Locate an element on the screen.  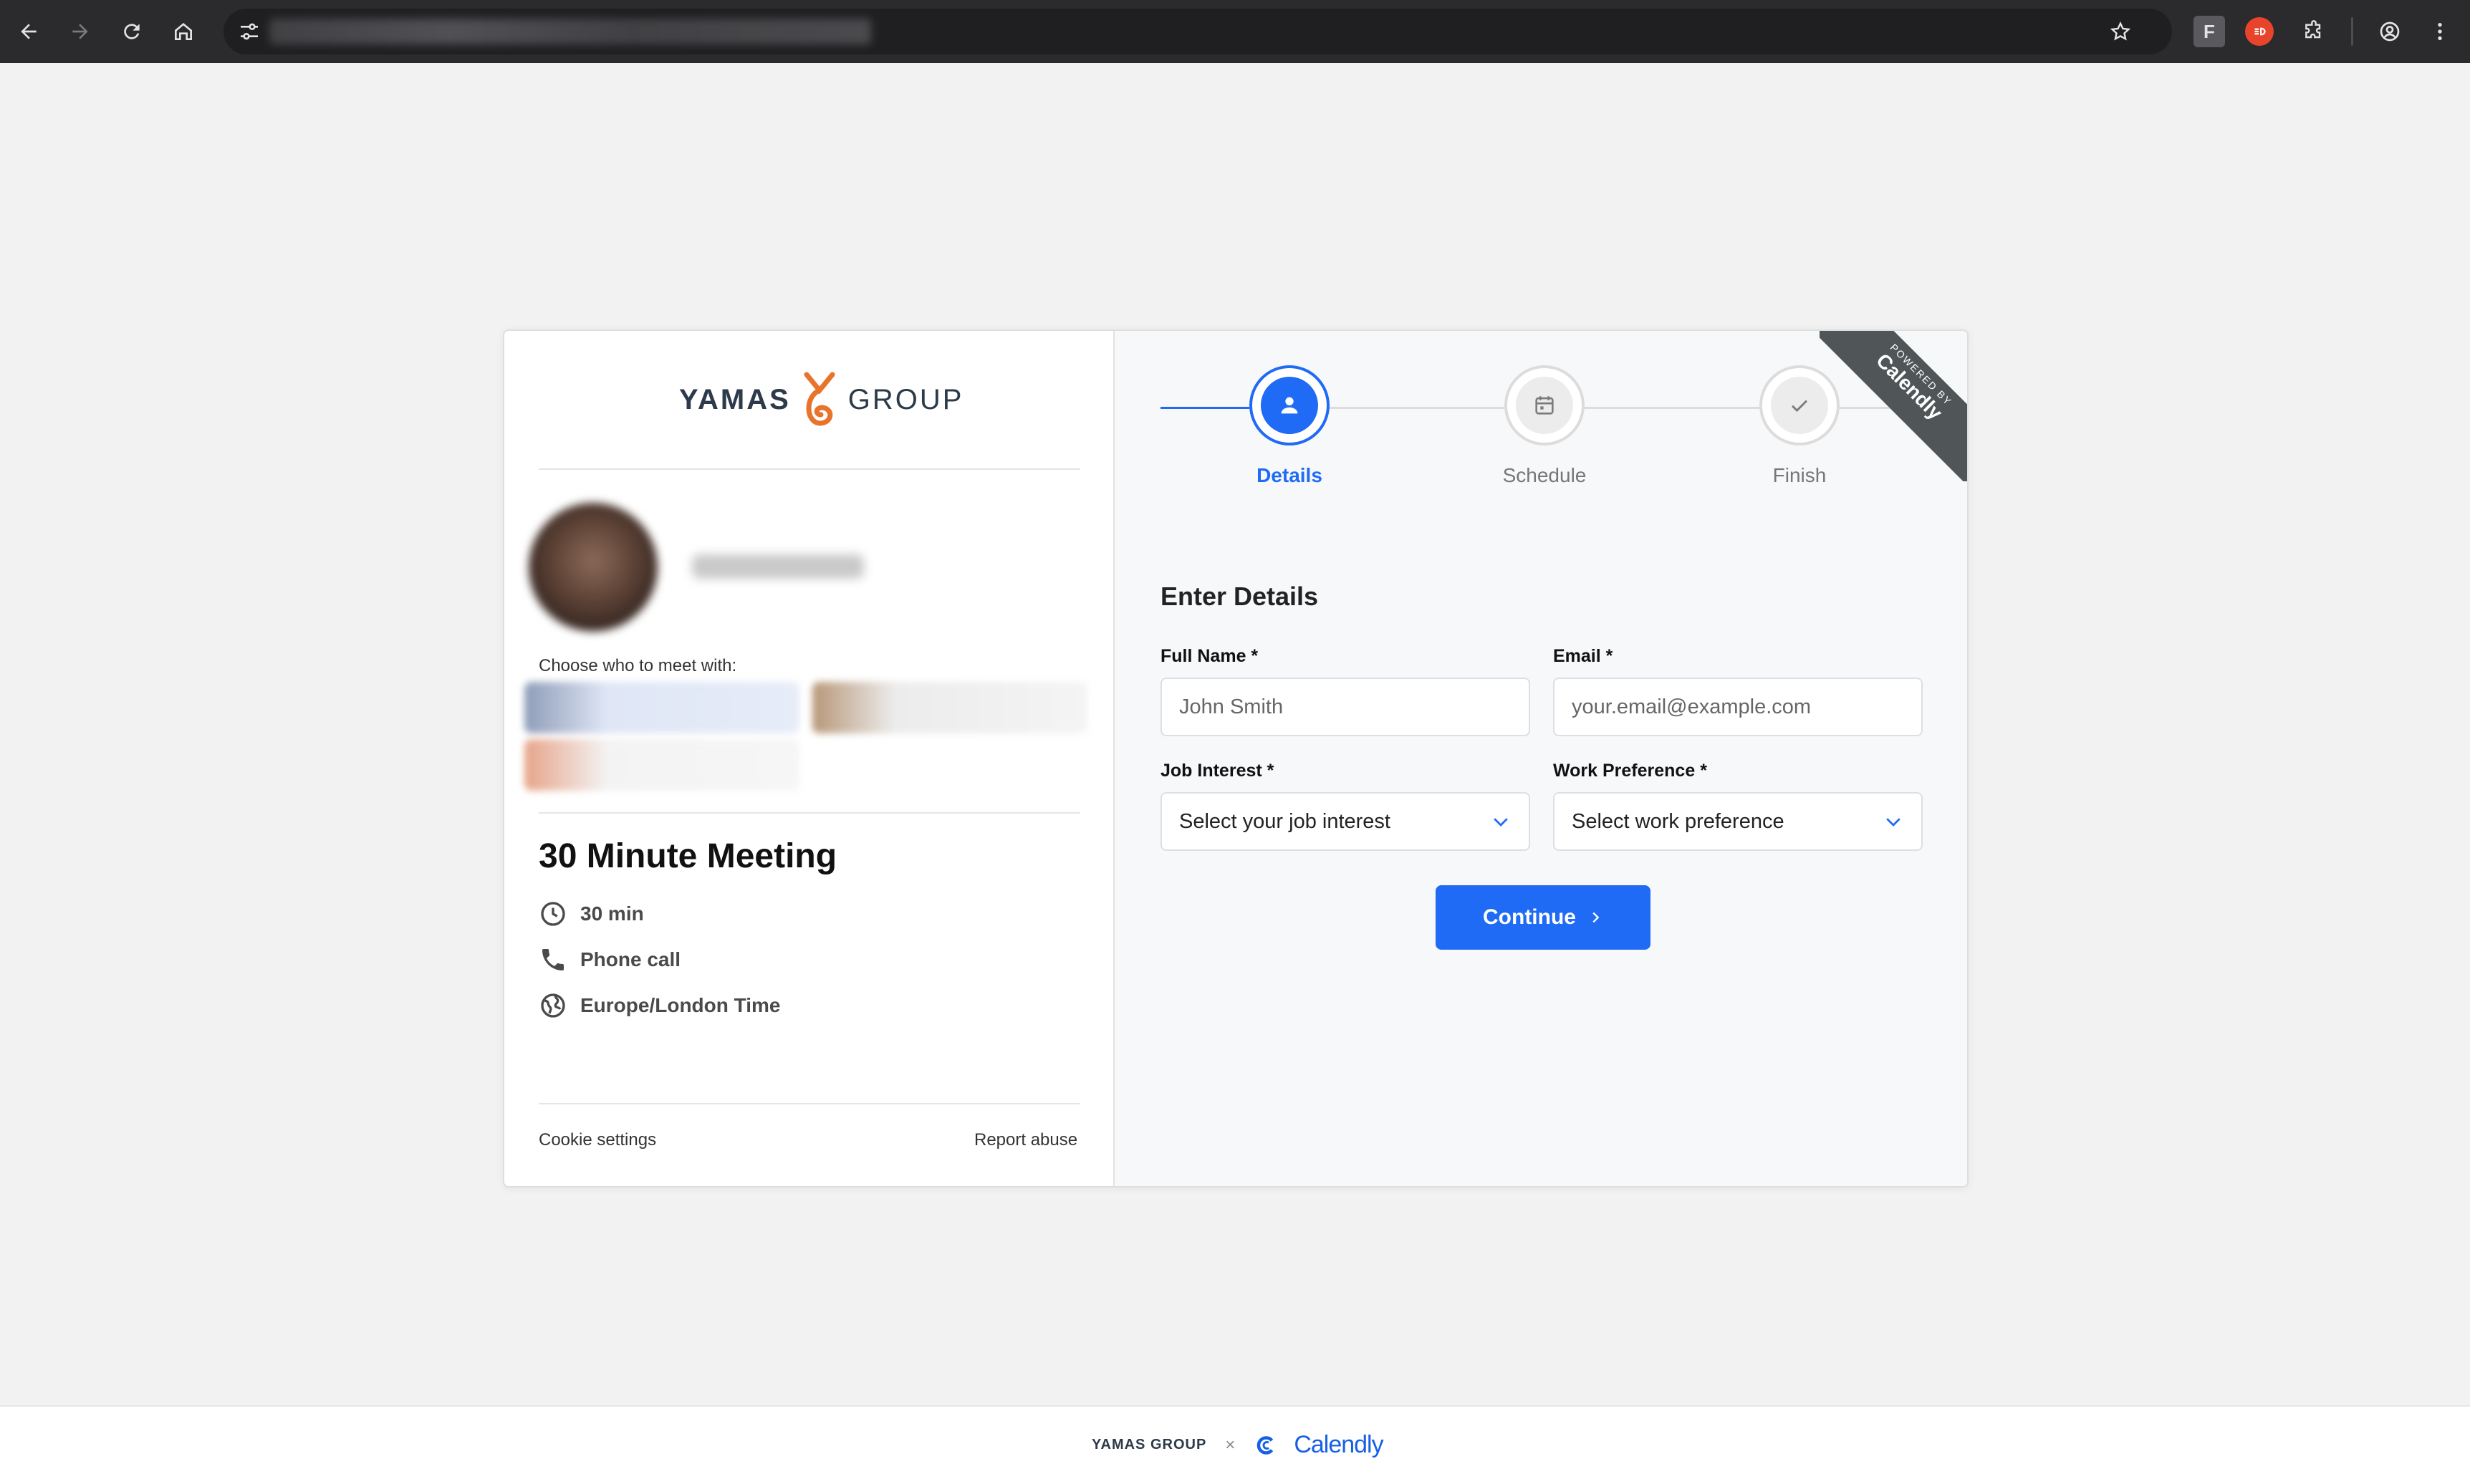
bottom-brand-bar: YAMAS GROUP × Calendly is located at coordinates (1235, 1444).